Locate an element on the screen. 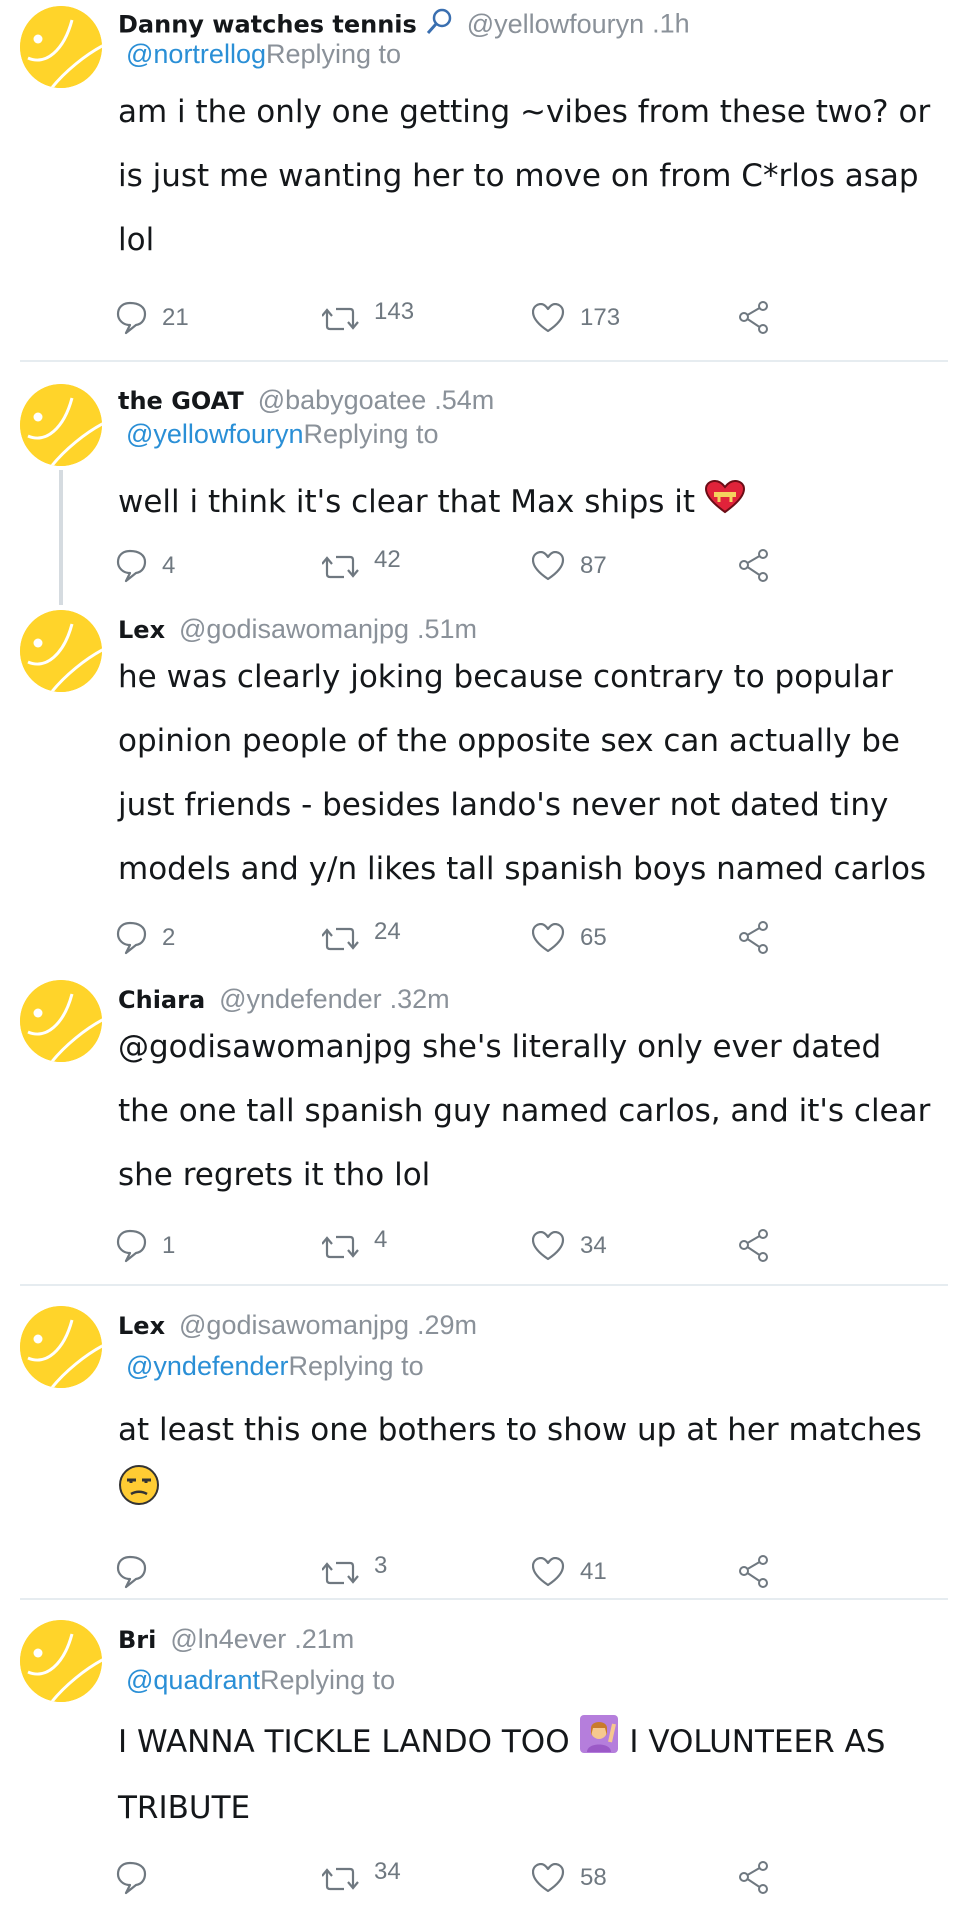  retweet-count: 3 is located at coordinates (381, 1565).